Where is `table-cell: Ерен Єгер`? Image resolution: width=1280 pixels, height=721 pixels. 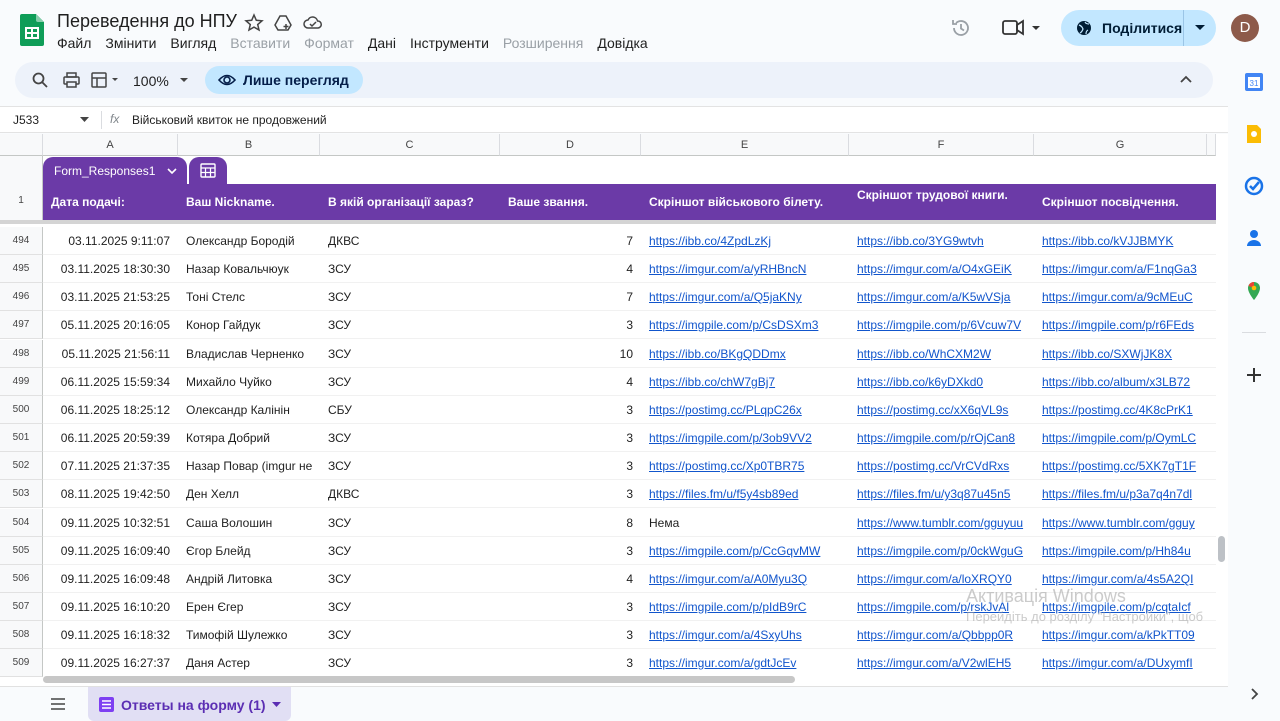 table-cell: Ерен Єгер is located at coordinates (253, 607).